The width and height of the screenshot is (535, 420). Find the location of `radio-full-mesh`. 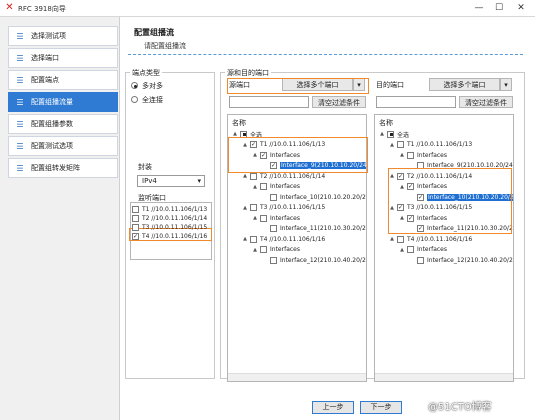

radio-full-mesh is located at coordinates (134, 99).